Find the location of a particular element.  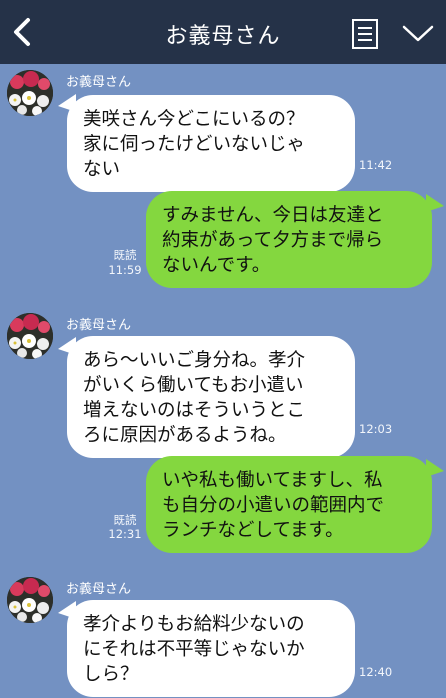

collapse-button is located at coordinates (418, 33).